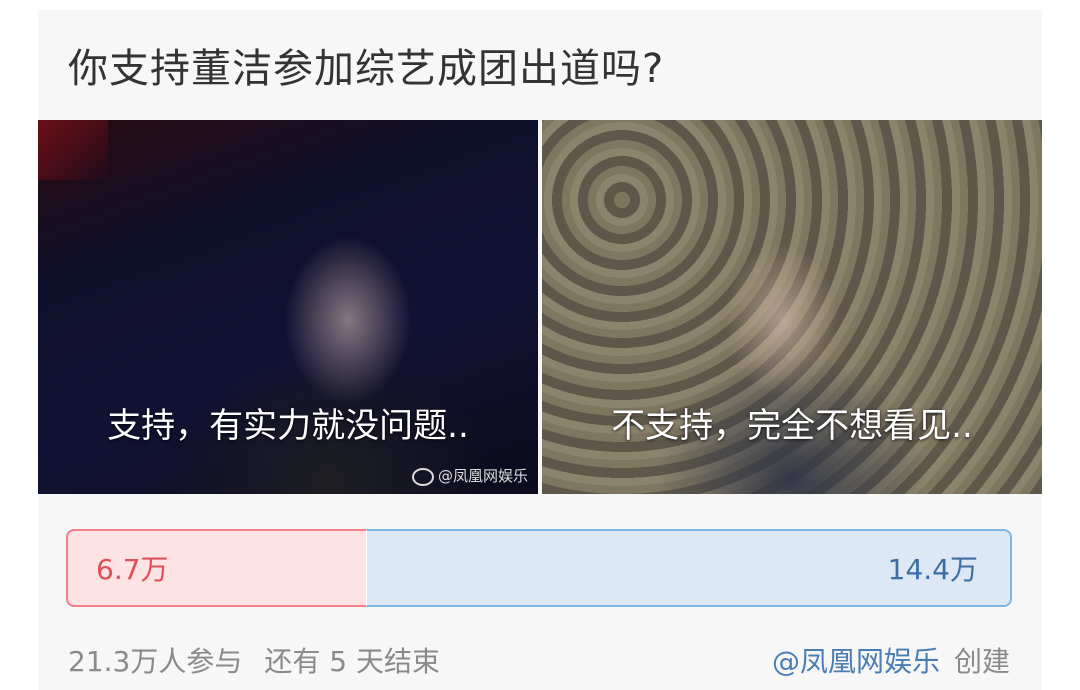  What do you see at coordinates (792, 426) in the screenshot?
I see `option-oppose-label: 不支持，完全不想看见..` at bounding box center [792, 426].